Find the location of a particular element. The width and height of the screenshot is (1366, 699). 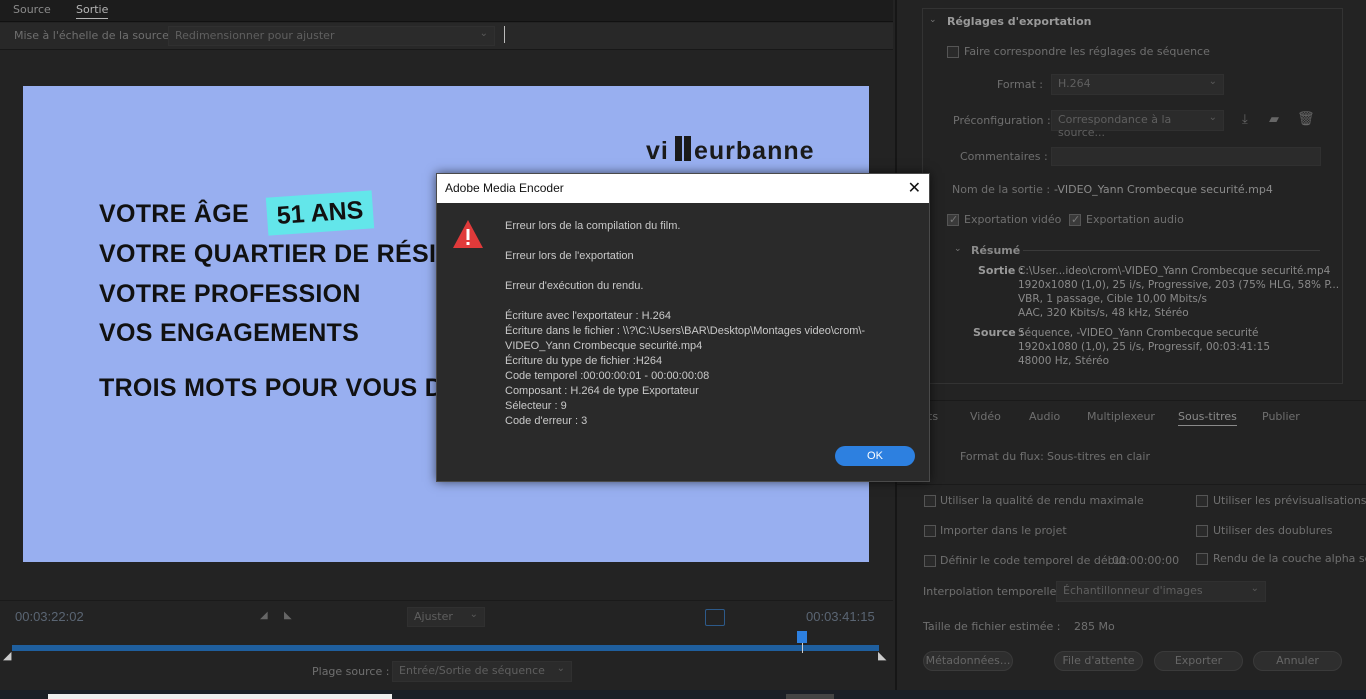

start-timecode-checkbox is located at coordinates (930, 561).